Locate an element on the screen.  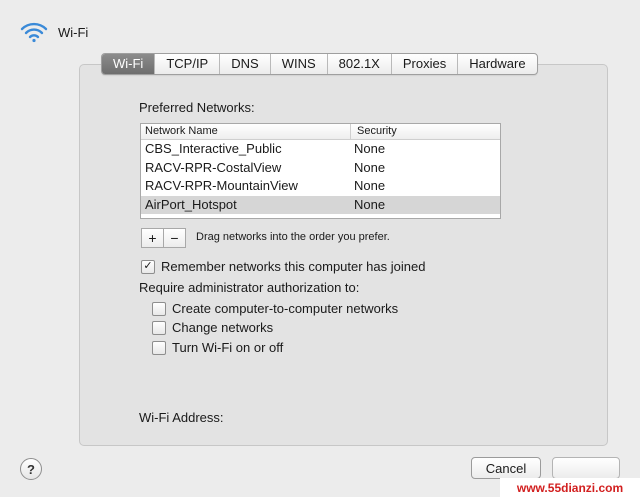
drag-hint: Drag networks into the order you prefer. is located at coordinates (293, 237).